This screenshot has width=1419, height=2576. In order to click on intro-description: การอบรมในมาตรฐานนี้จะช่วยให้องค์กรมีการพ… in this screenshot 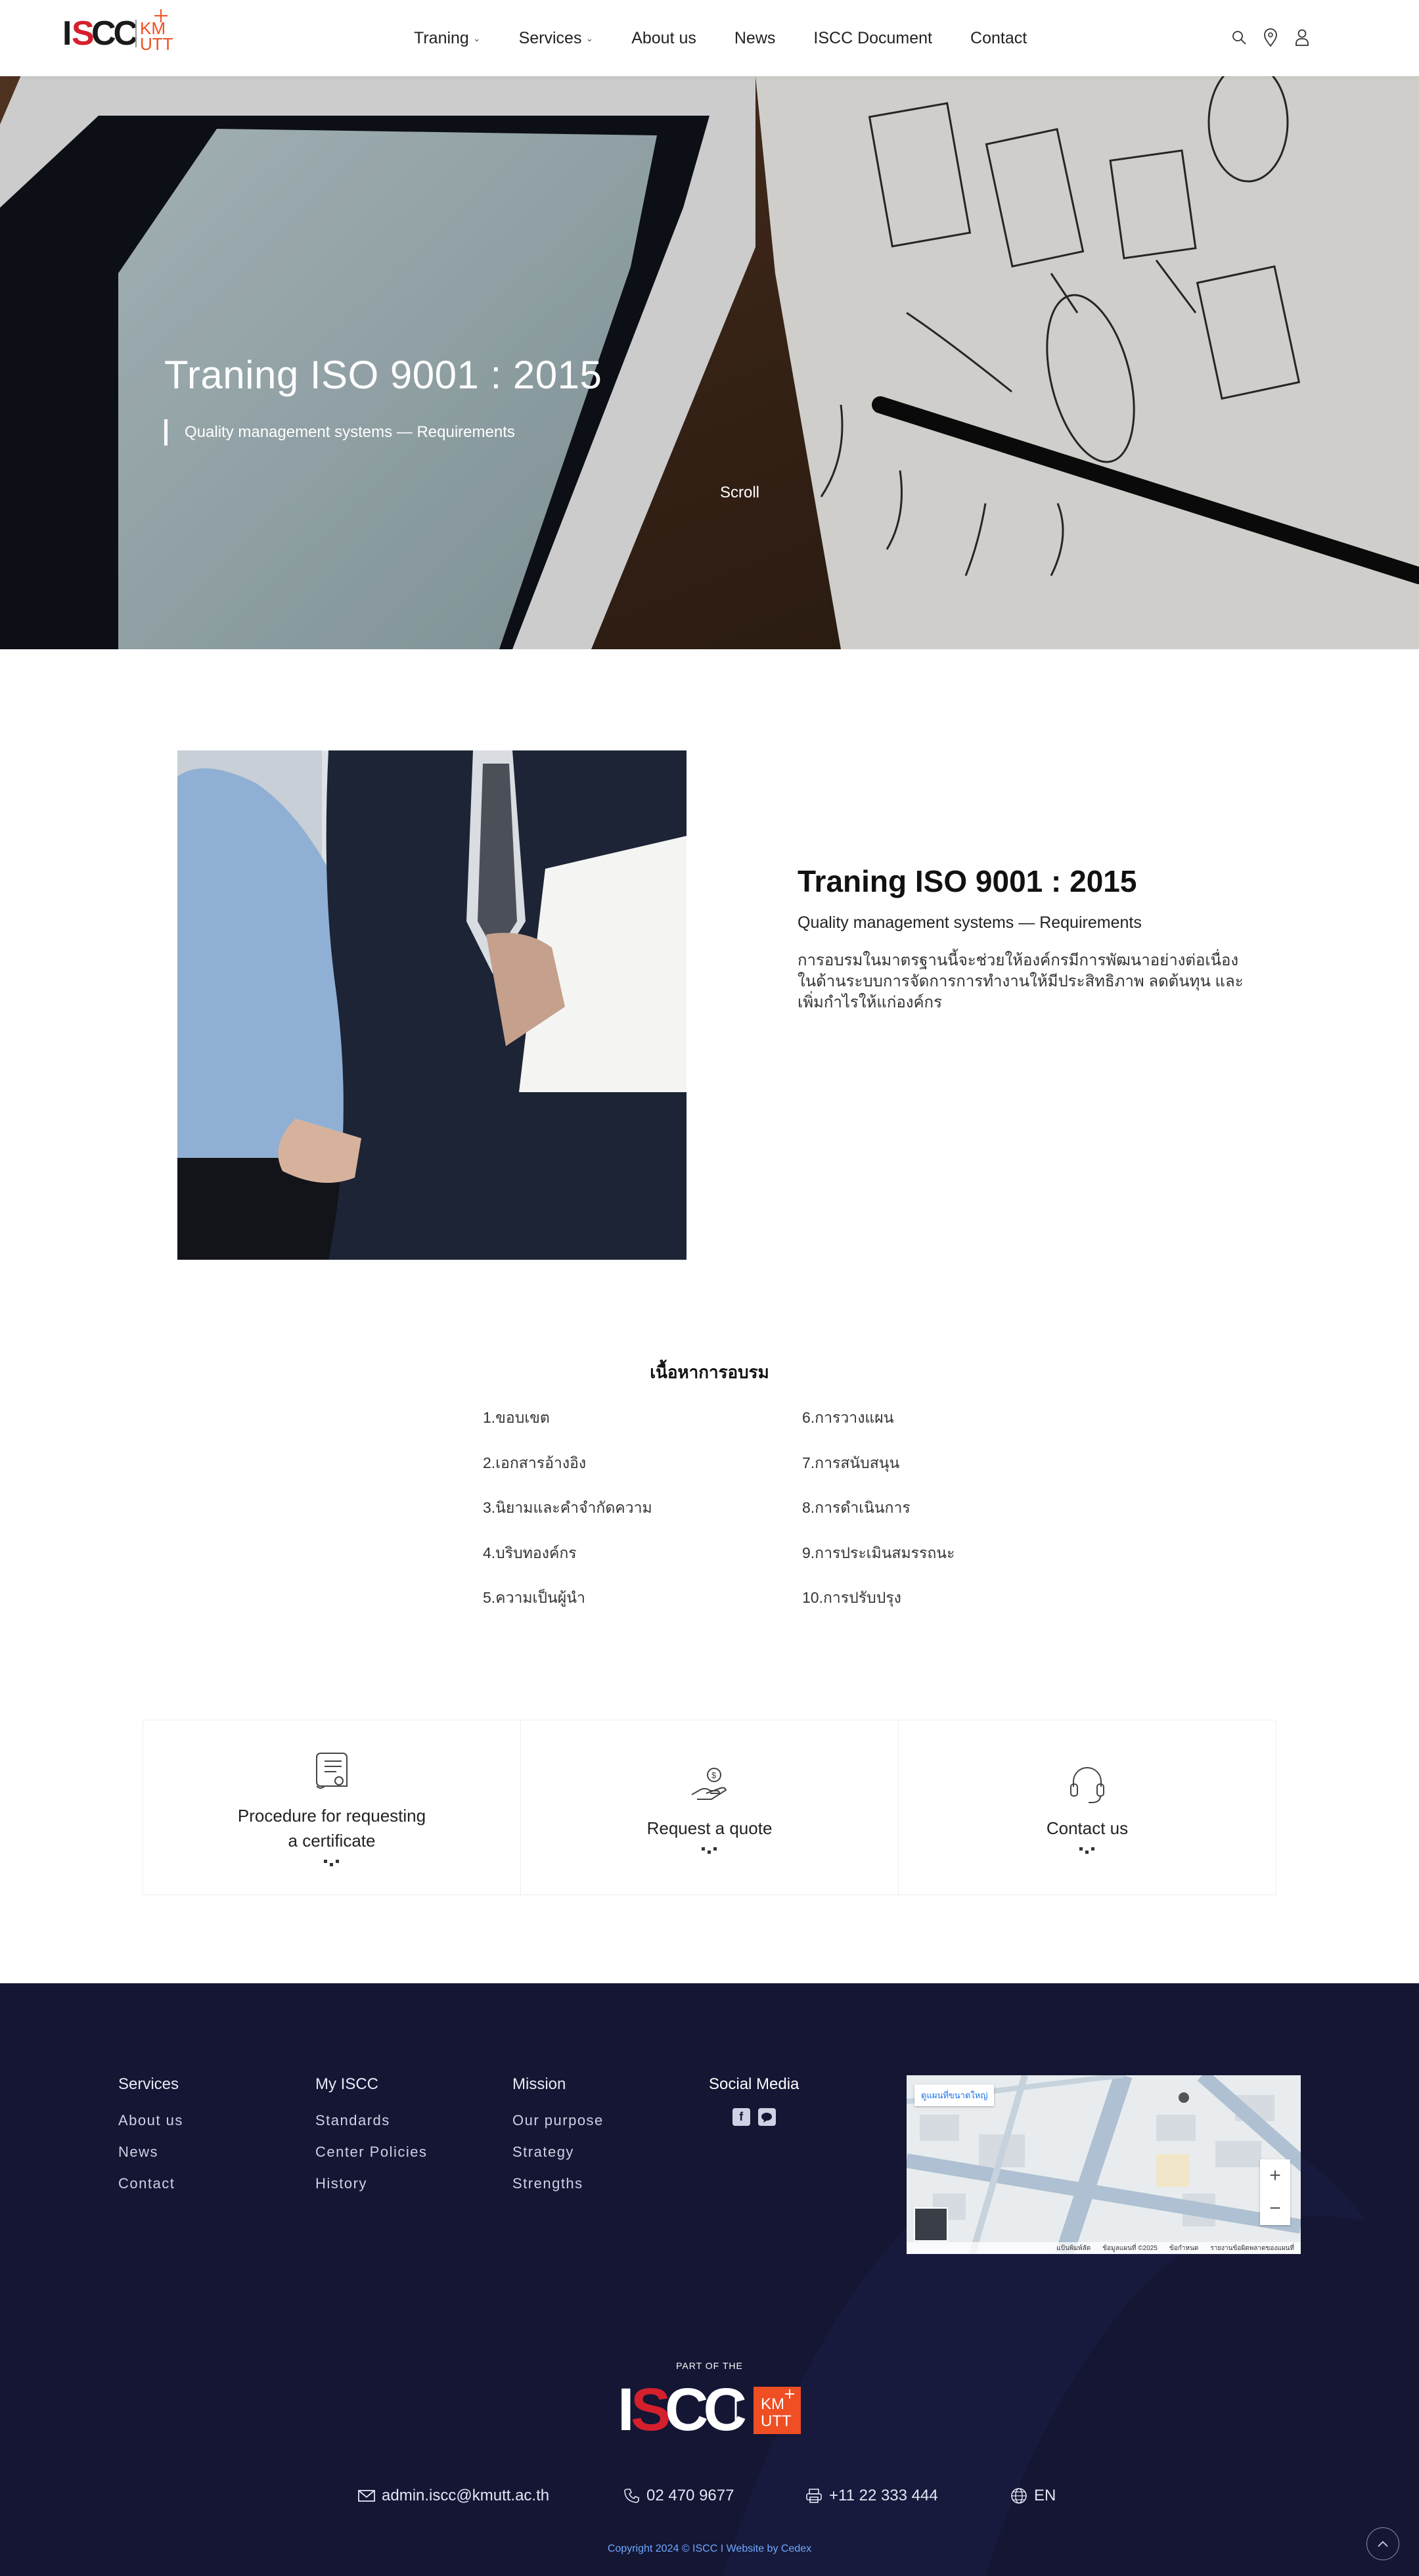, I will do `click(1021, 982)`.